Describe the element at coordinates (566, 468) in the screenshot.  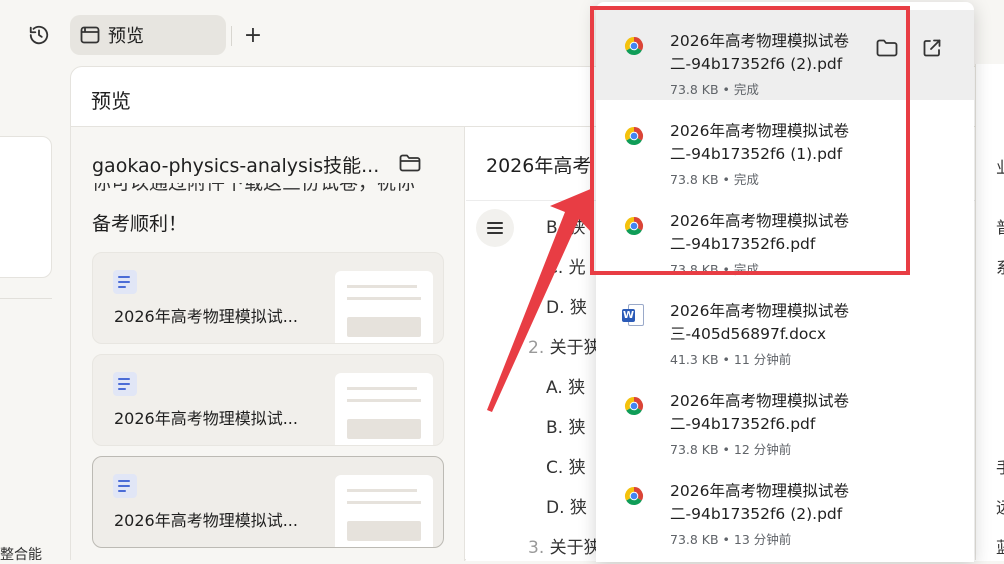
I see `outline-item: C. 狭` at that location.